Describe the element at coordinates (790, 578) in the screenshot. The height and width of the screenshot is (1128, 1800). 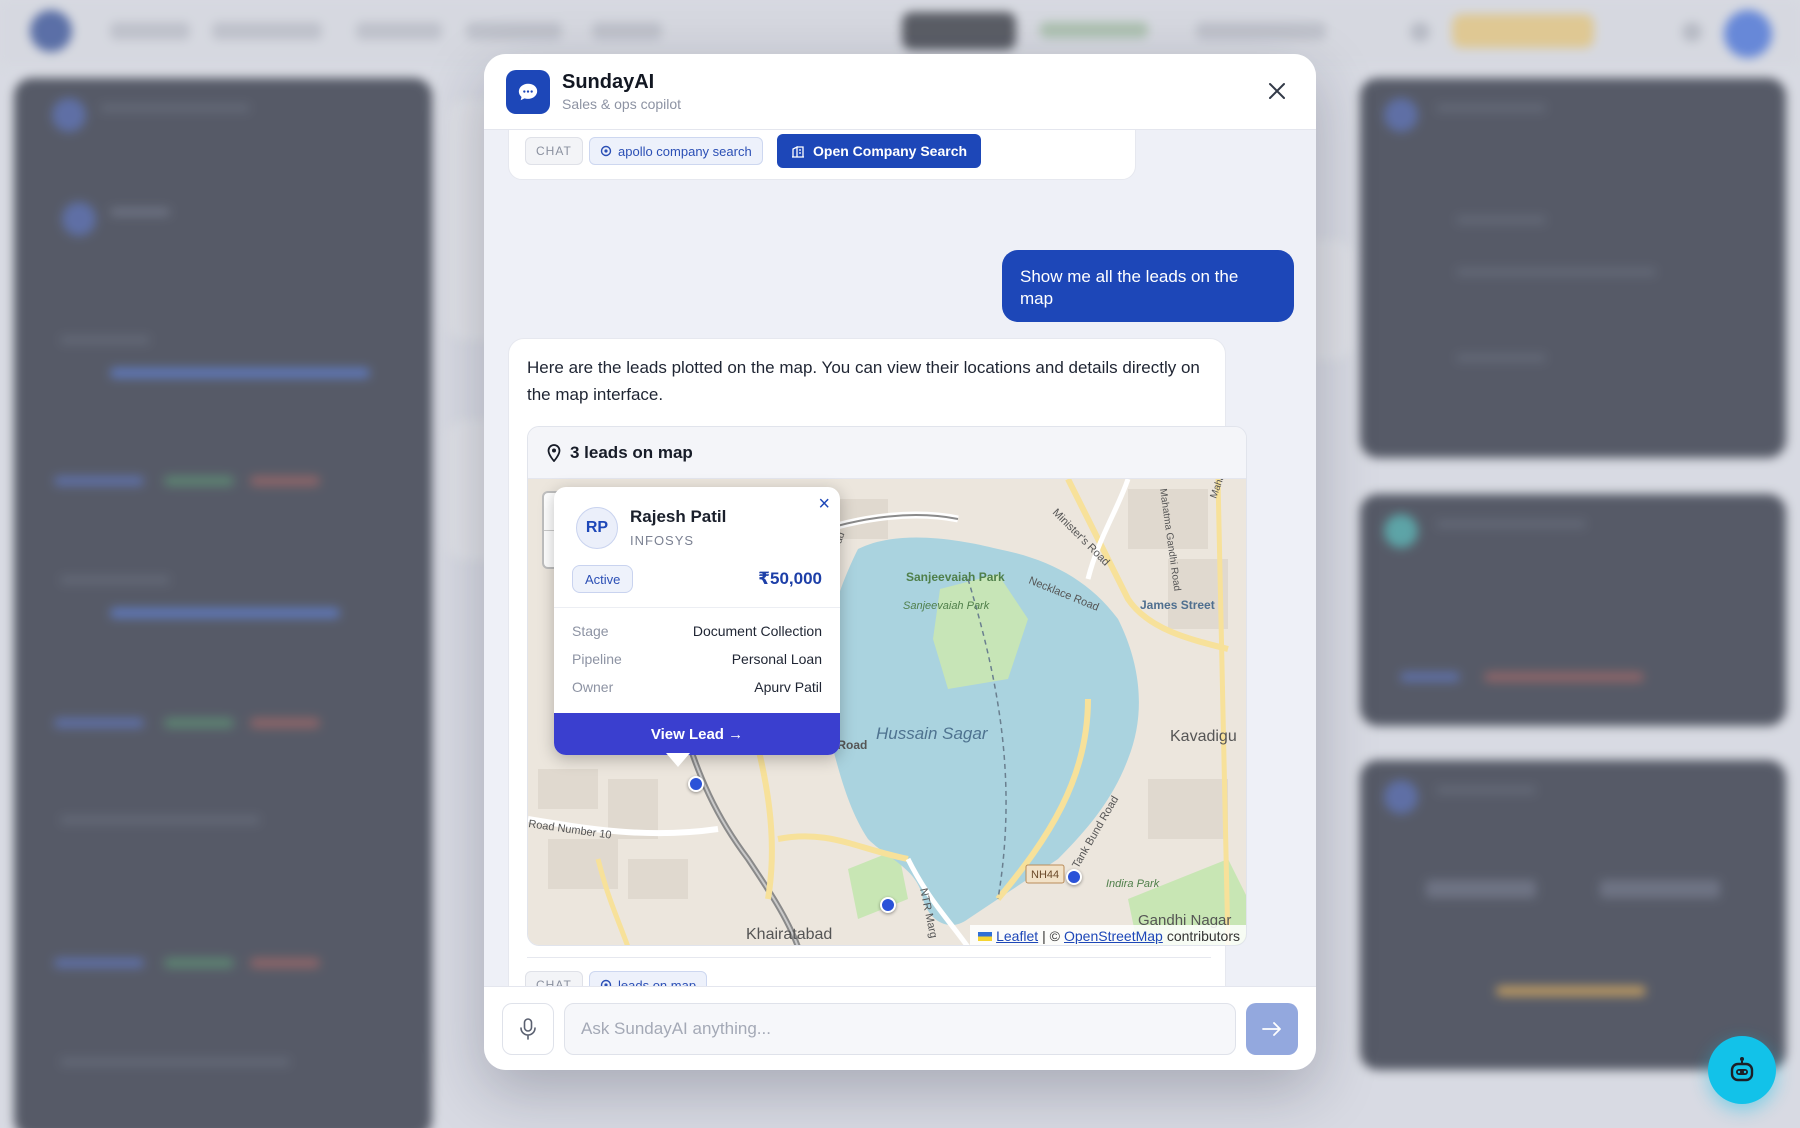
I see `lead-amount: ₹50,000` at that location.